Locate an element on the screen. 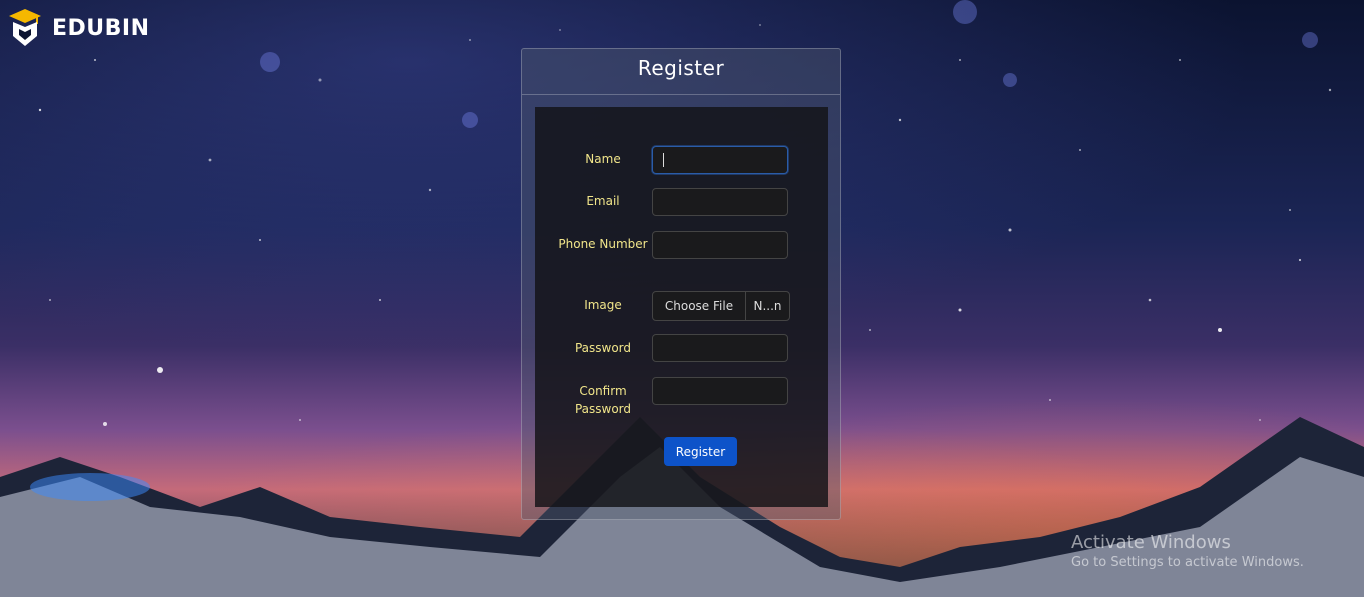 The image size is (1364, 597). brand: EDUBIN is located at coordinates (79, 28).